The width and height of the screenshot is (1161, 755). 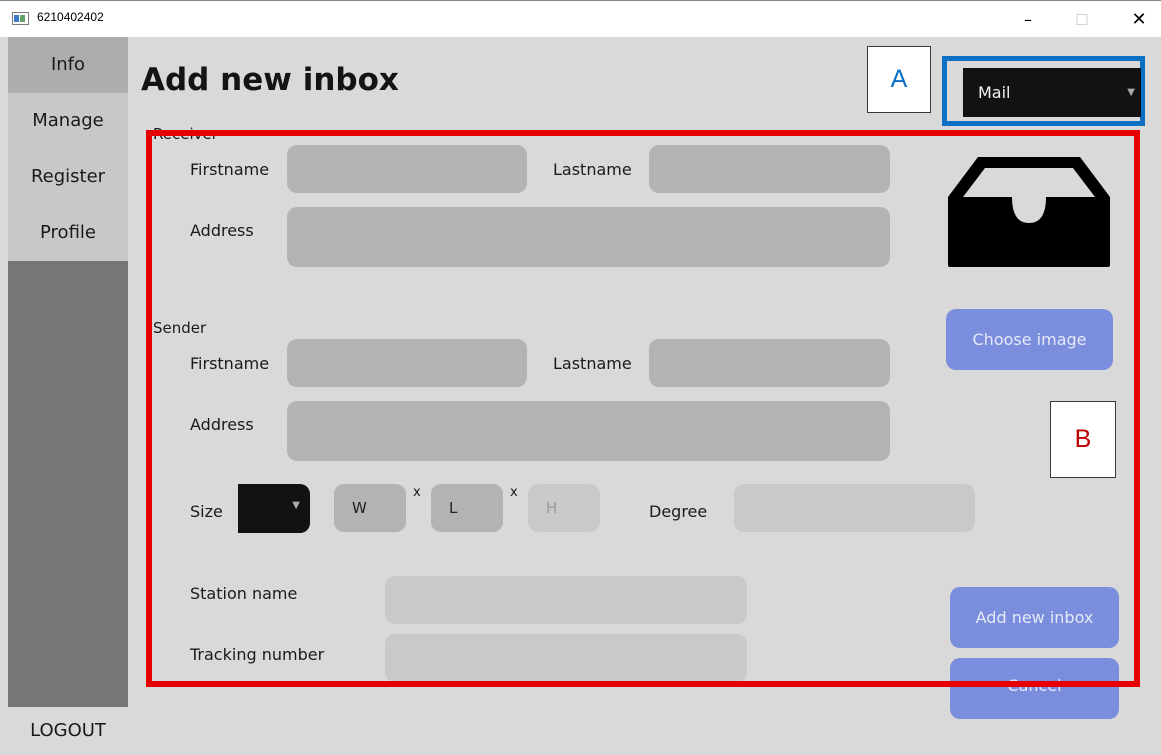 I want to click on window-title: 6210402402, so click(x=70, y=17).